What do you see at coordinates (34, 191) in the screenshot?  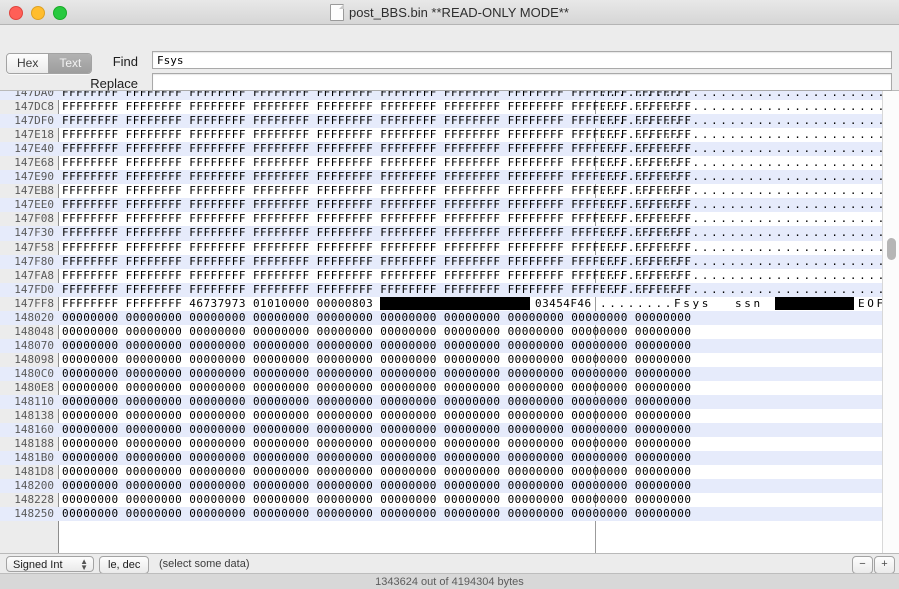 I see `row-offset: 147EB8` at bounding box center [34, 191].